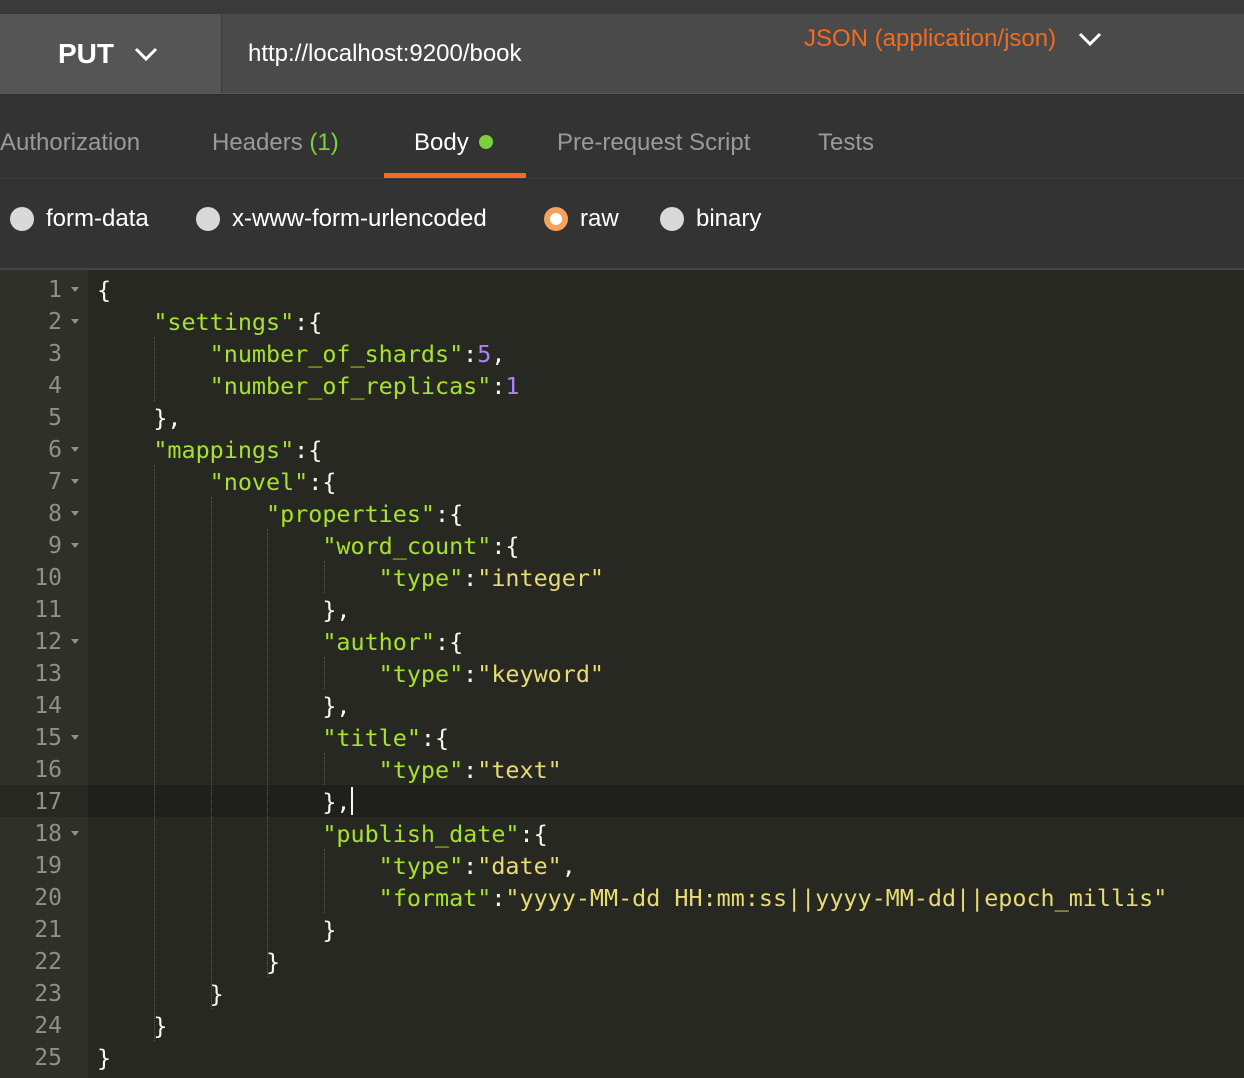  What do you see at coordinates (55, 450) in the screenshot?
I see `line-number-text: 6` at bounding box center [55, 450].